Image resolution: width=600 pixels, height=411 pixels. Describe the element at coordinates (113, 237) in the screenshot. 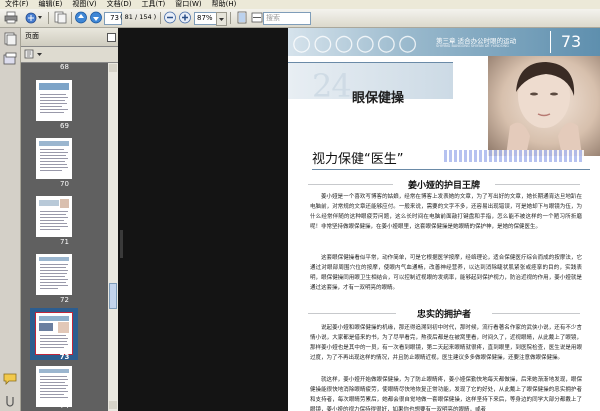

I see `thumbnail-scrollbar` at that location.